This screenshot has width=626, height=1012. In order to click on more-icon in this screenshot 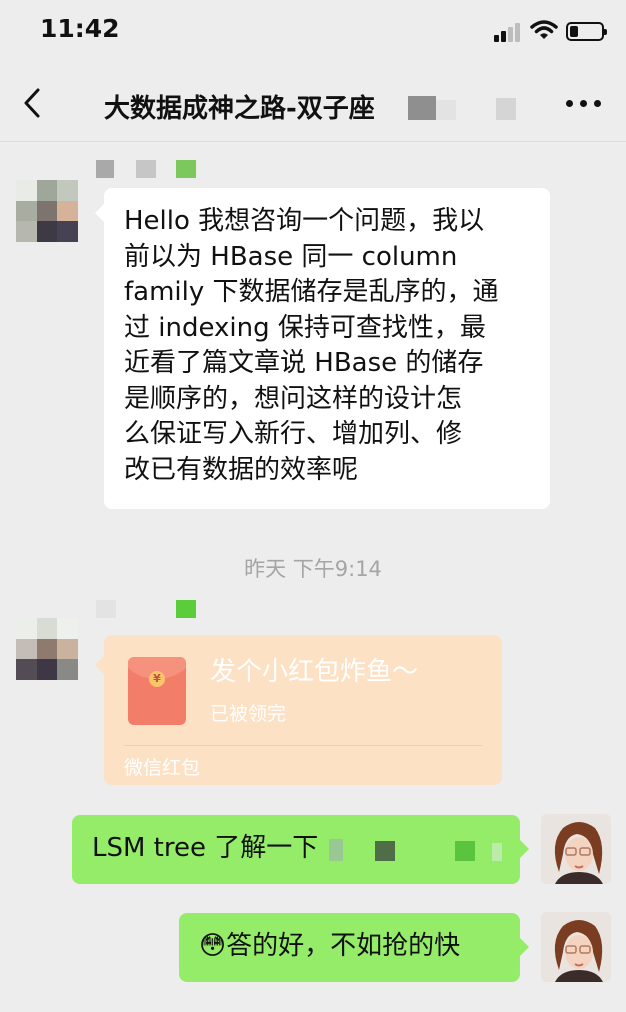, I will do `click(584, 105)`.